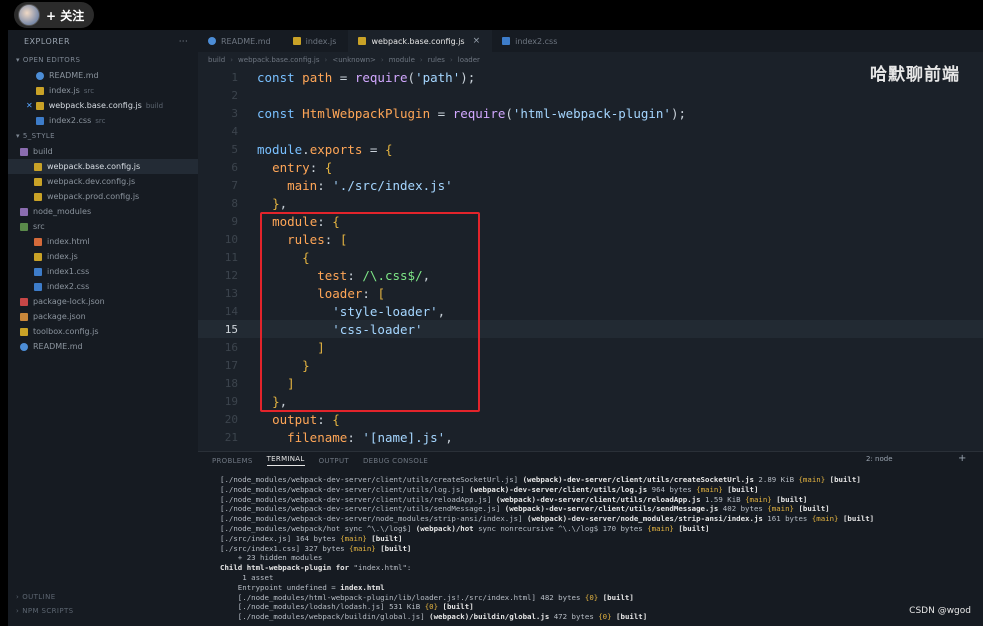 The height and width of the screenshot is (626, 983). Describe the element at coordinates (234, 185) in the screenshot. I see `line-number: 7` at that location.